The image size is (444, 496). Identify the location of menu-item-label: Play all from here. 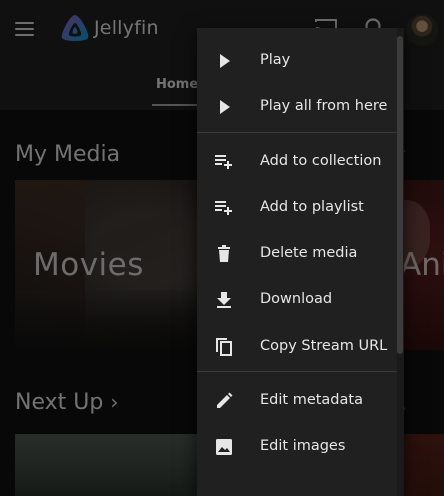
(324, 106).